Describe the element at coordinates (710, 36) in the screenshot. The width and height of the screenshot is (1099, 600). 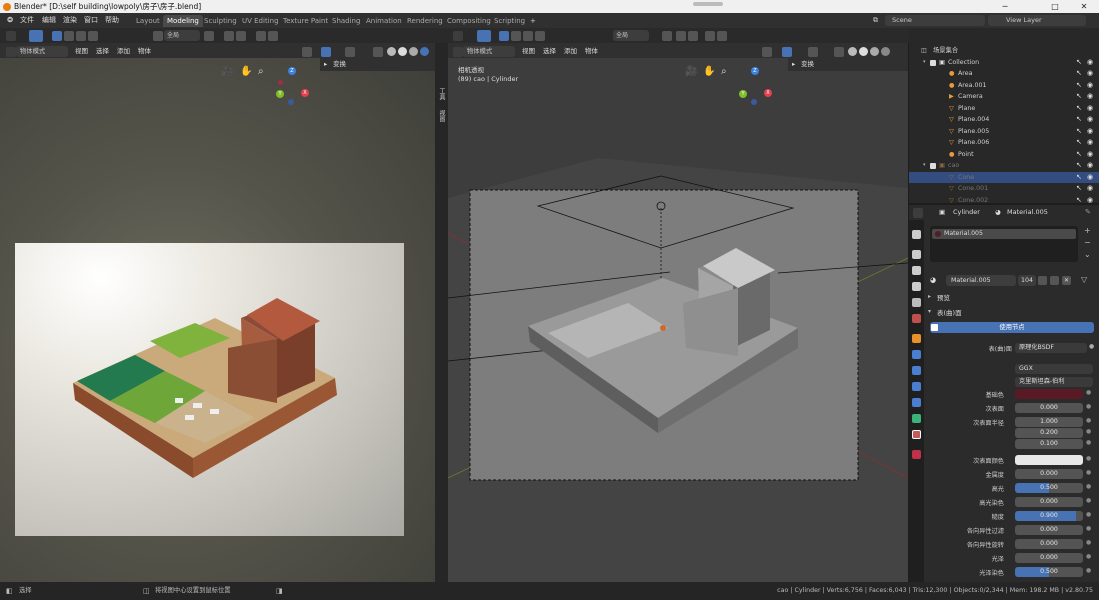
I see `proportional-edit-icon-right` at that location.